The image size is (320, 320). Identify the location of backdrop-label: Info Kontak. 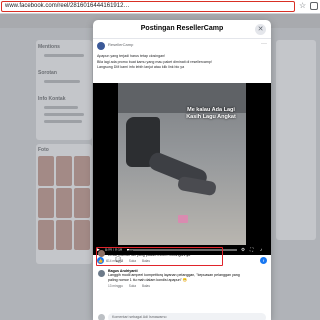
(52, 99).